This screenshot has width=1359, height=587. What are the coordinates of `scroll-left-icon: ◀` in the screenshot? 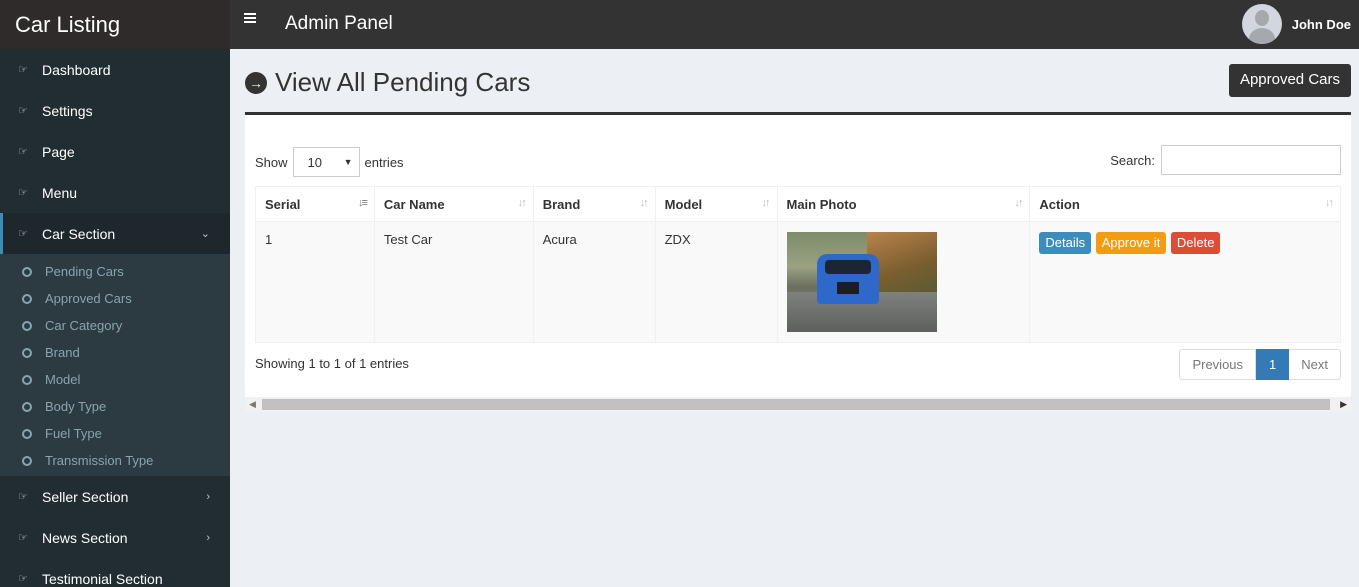 It's located at (252, 404).